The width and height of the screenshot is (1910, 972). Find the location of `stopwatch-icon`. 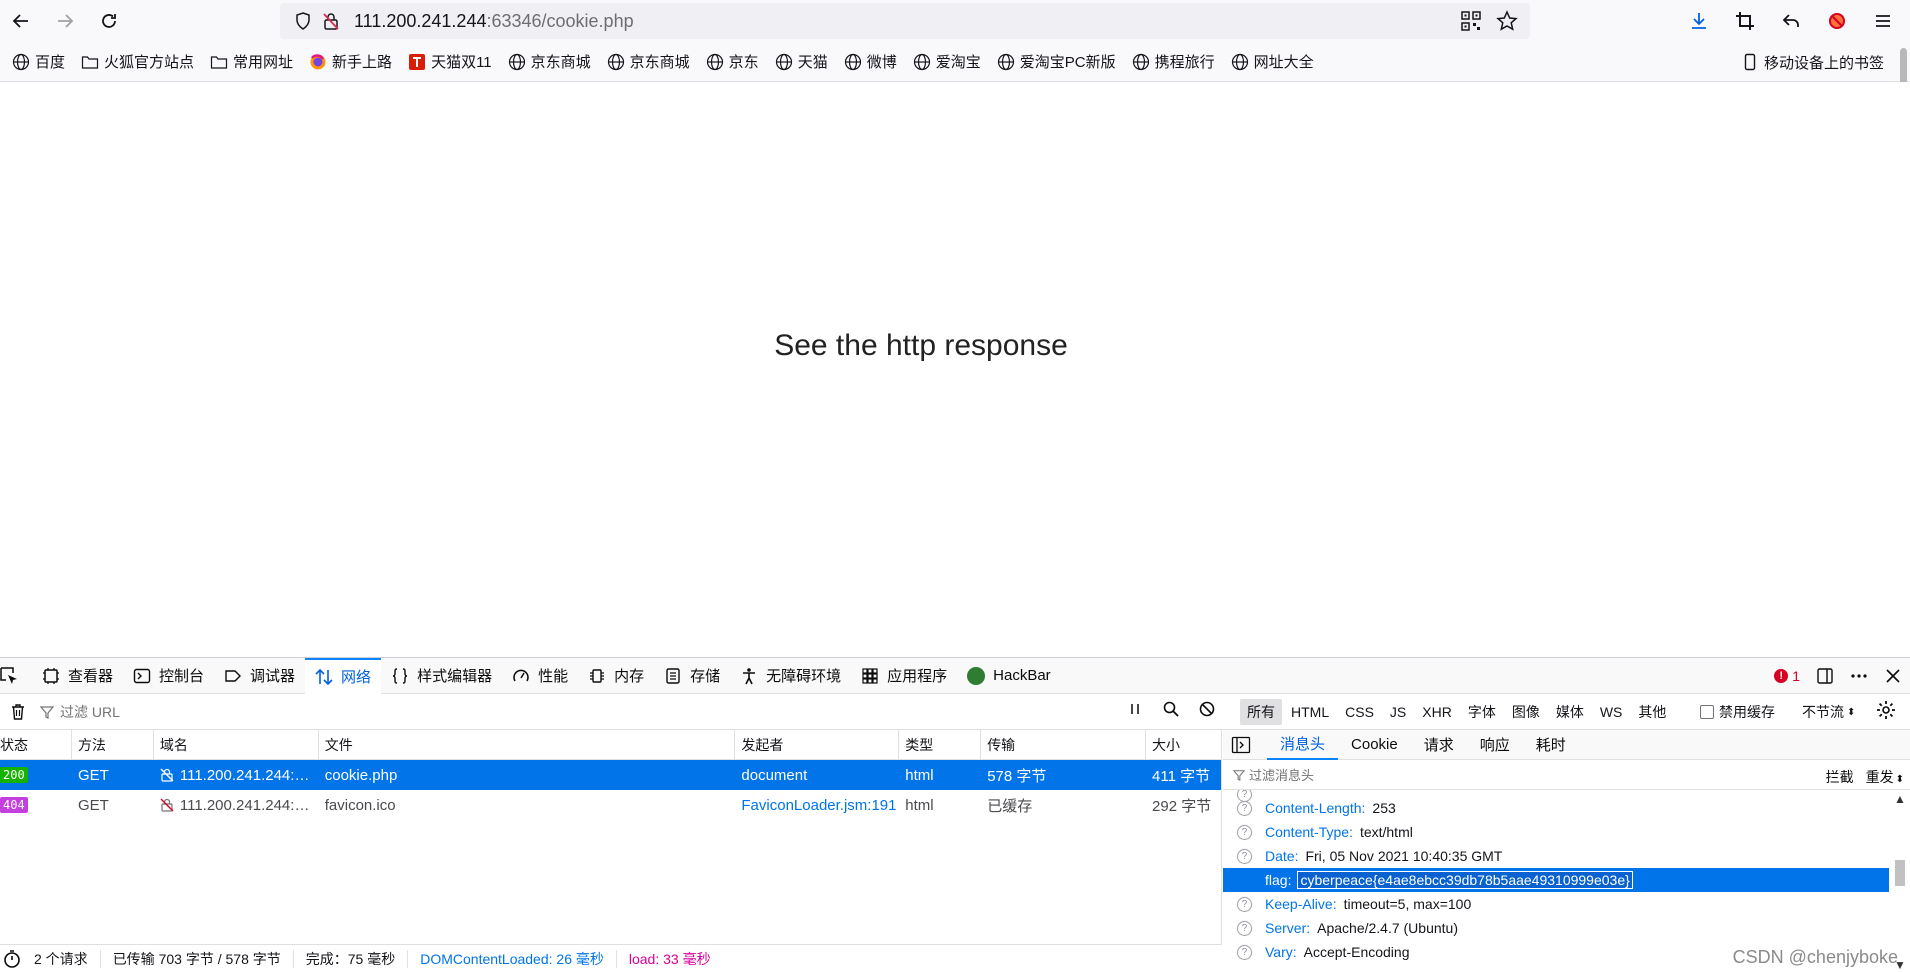

stopwatch-icon is located at coordinates (12, 959).